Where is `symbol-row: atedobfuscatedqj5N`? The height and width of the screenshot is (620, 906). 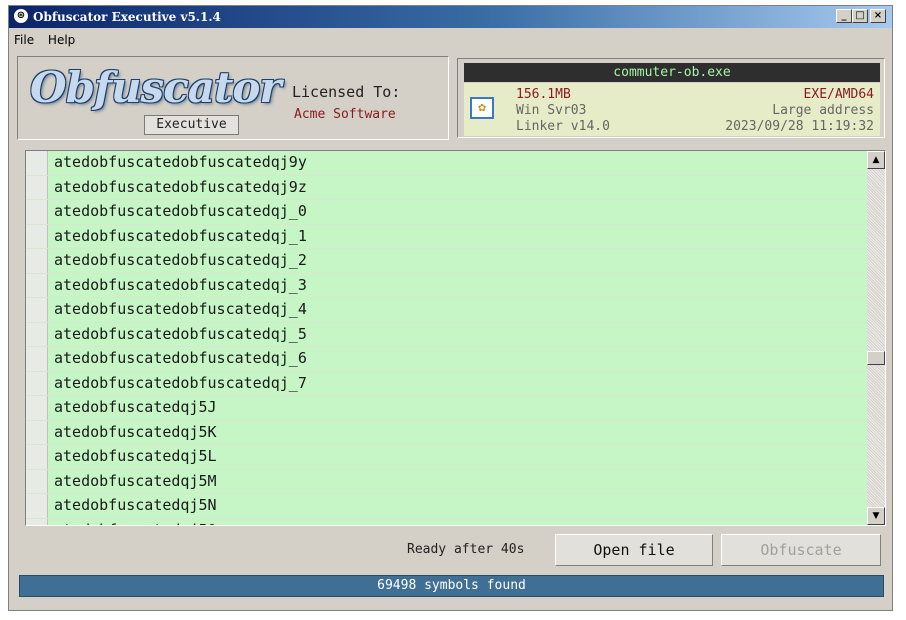
symbol-row: atedobfuscatedqj5N is located at coordinates (446, 506).